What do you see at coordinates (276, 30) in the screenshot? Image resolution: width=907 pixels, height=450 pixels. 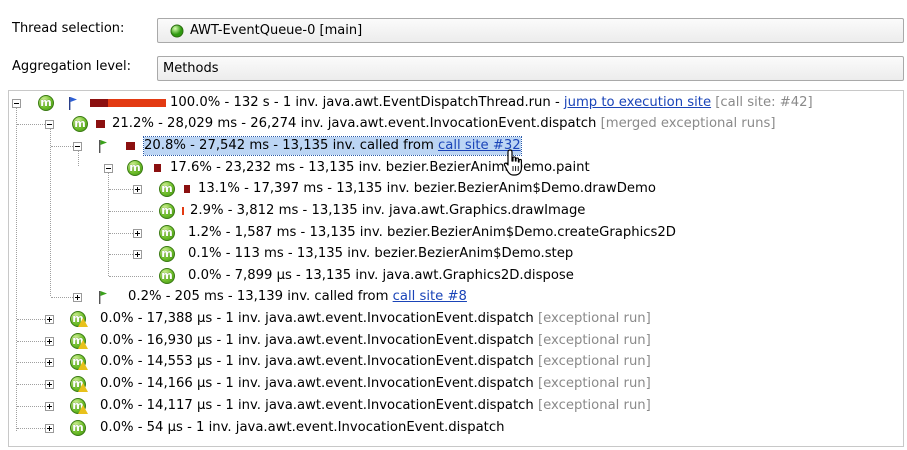 I see `thread-selection-value: AWT-EventQueue-0 [main]` at bounding box center [276, 30].